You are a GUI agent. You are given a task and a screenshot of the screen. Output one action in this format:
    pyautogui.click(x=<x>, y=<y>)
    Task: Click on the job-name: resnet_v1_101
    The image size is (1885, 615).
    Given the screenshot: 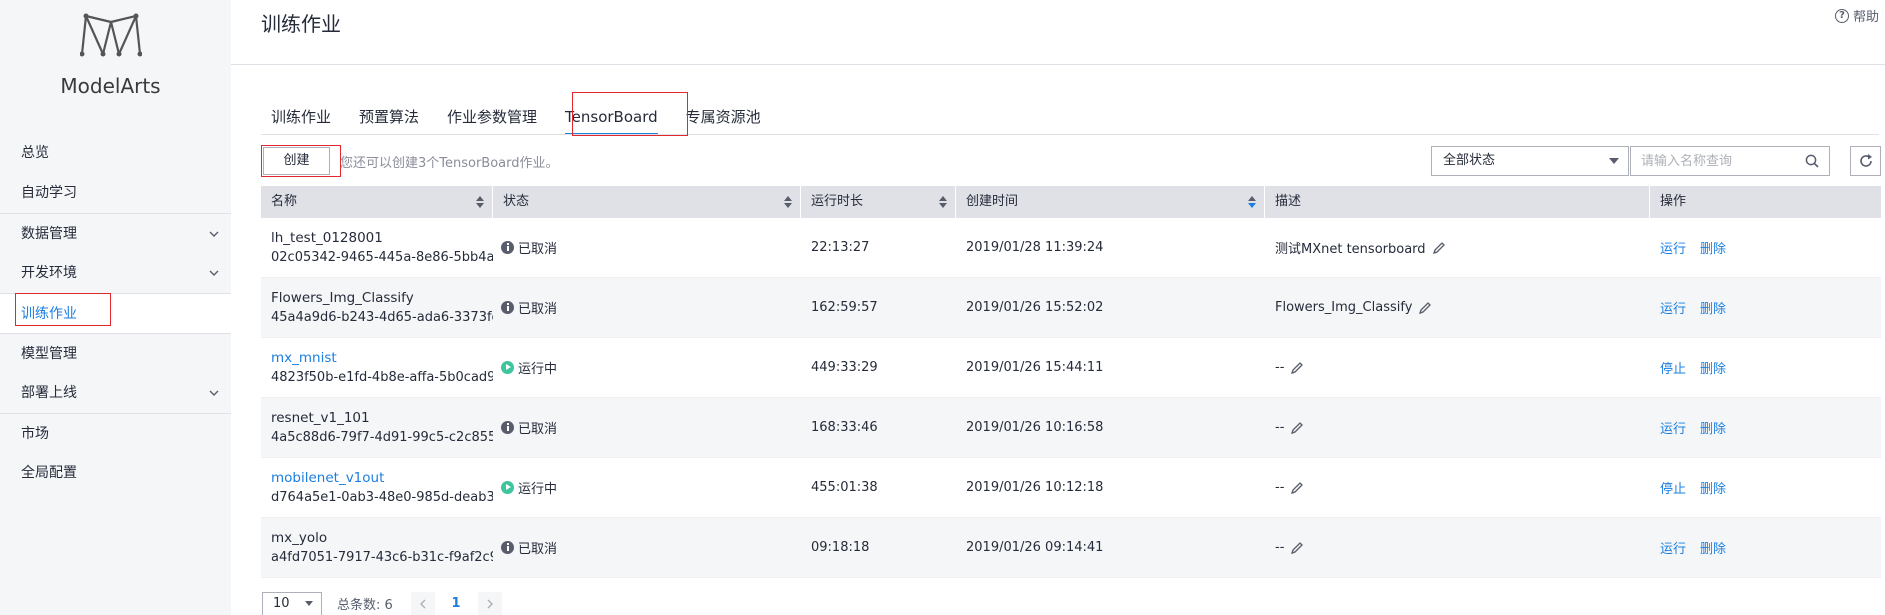 What is the action you would take?
    pyautogui.click(x=320, y=417)
    